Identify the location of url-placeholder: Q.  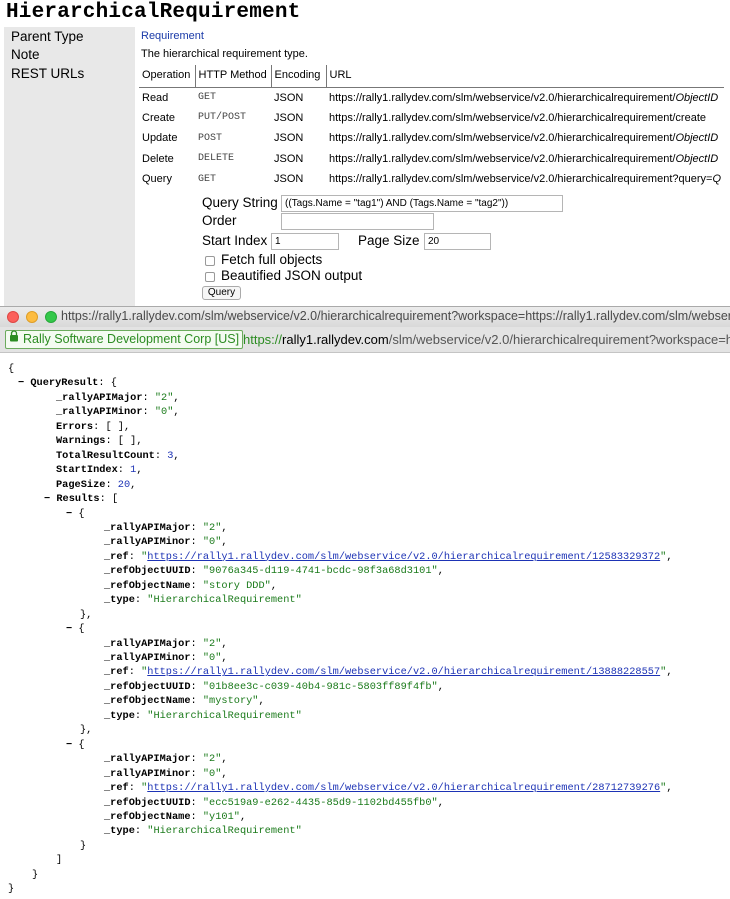
(716, 179).